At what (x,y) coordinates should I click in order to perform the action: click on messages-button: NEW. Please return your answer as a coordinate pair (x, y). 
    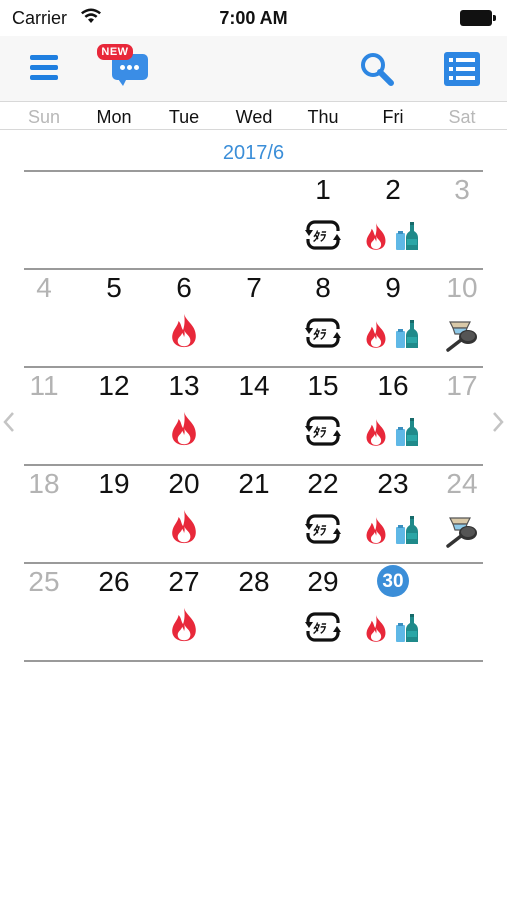
    Looking at the image, I should click on (124, 66).